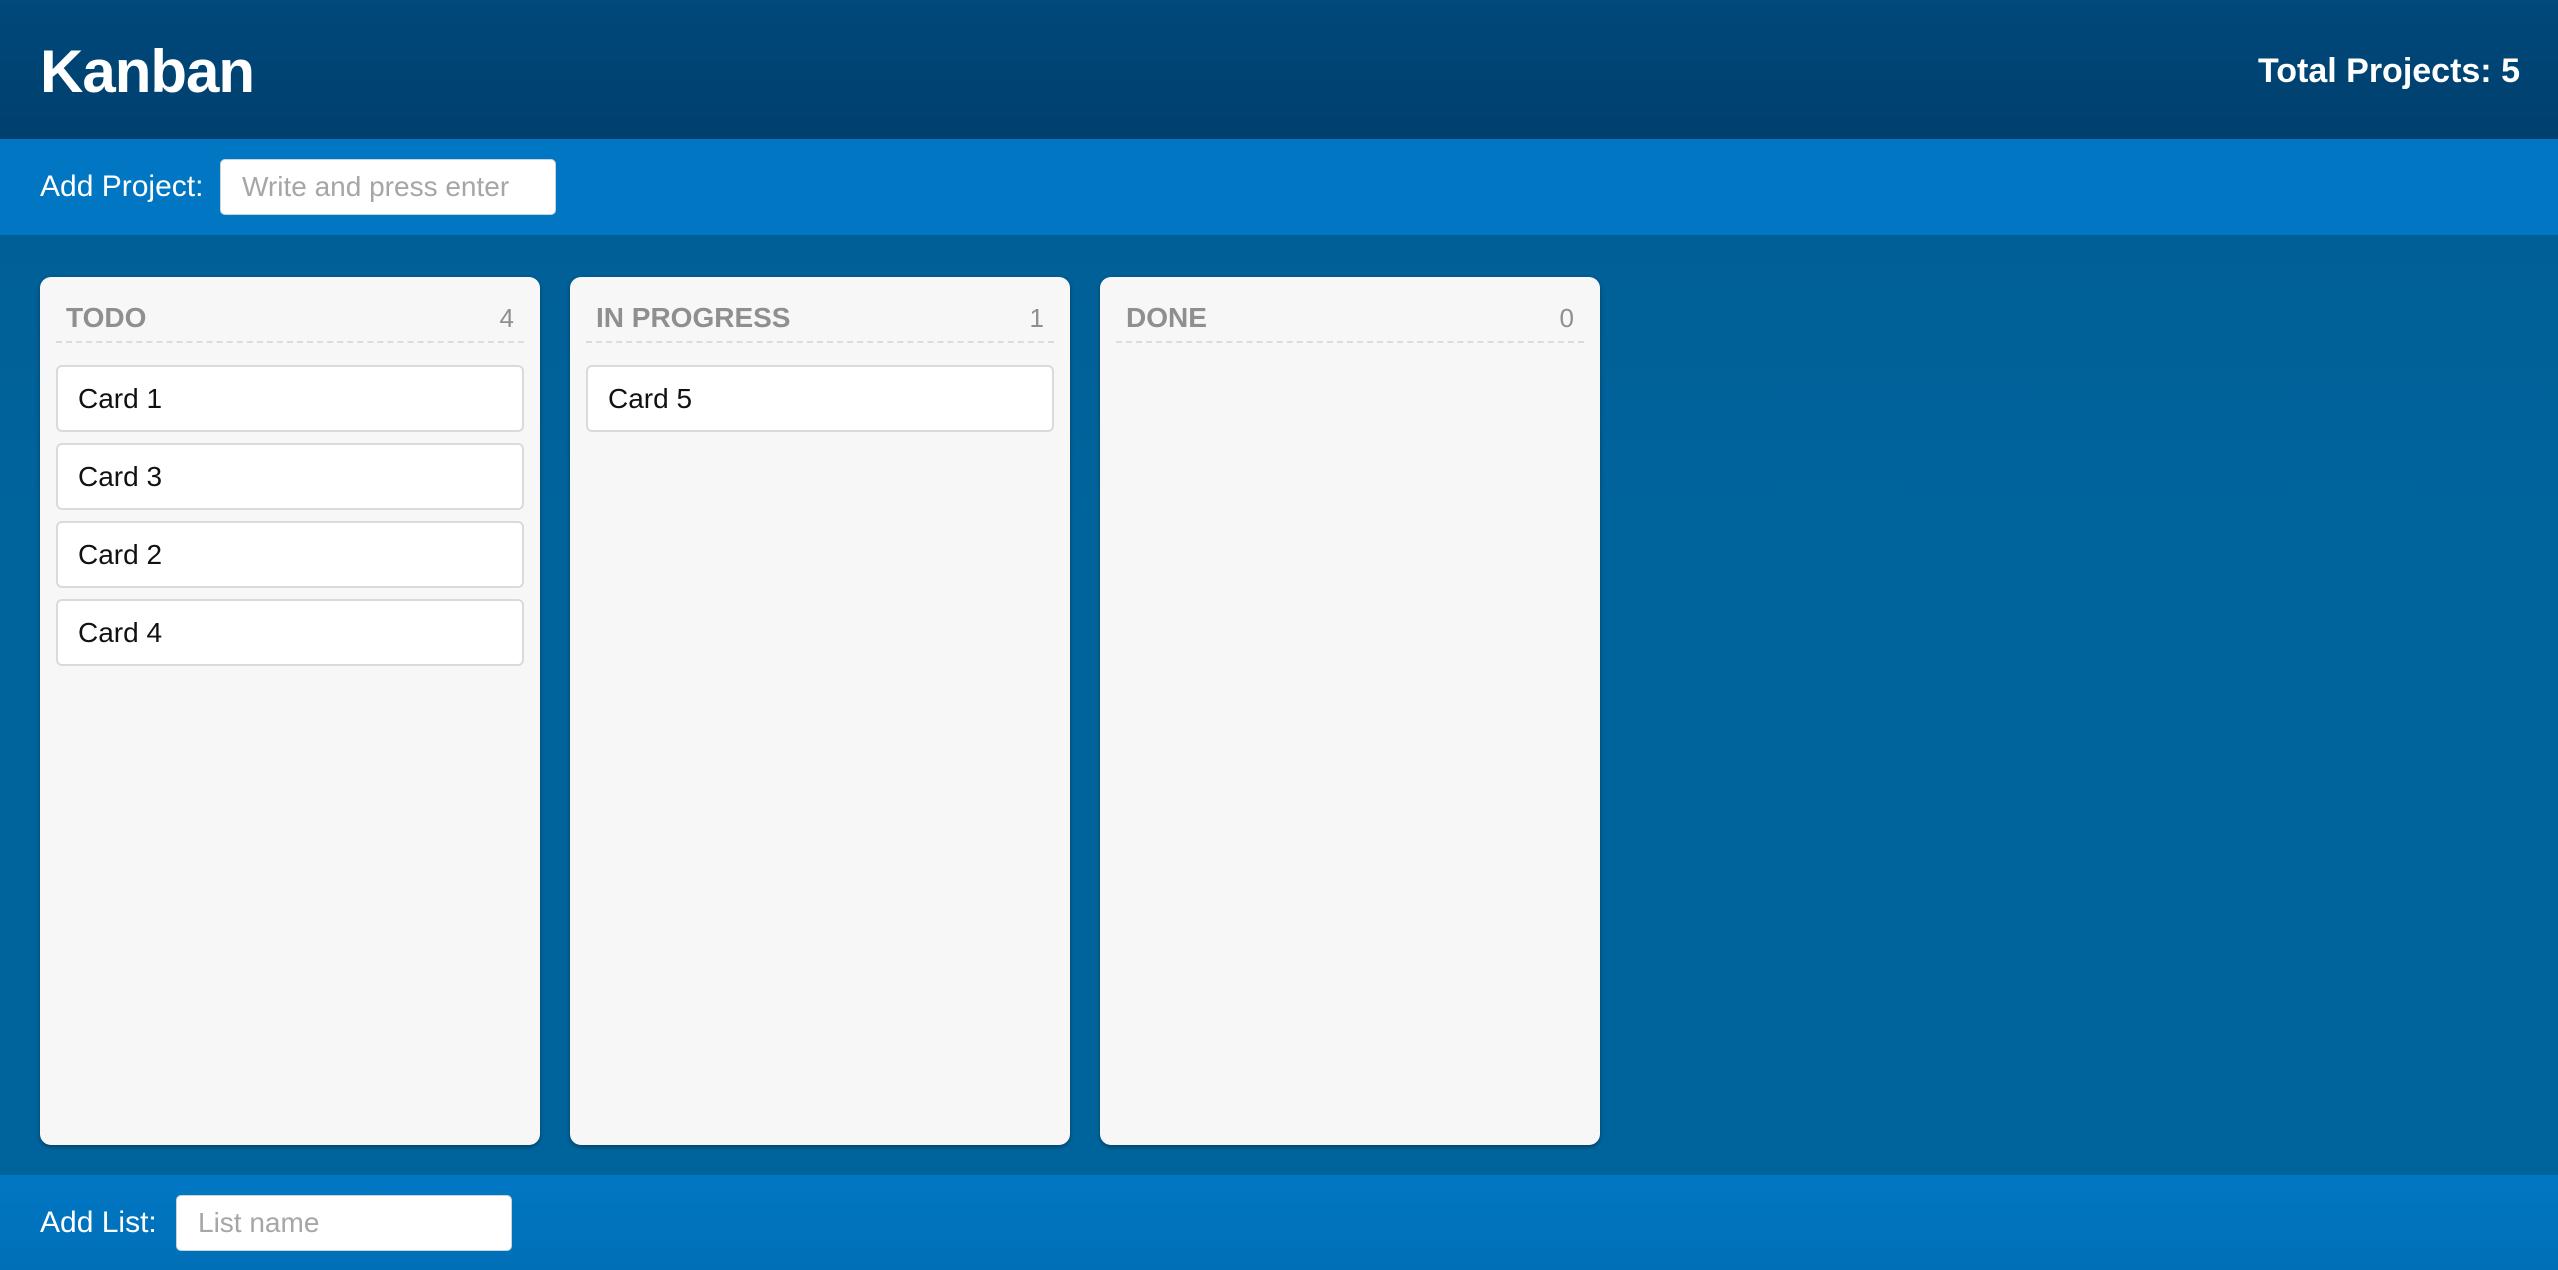 The height and width of the screenshot is (1270, 2558). I want to click on card: Card 1, so click(290, 398).